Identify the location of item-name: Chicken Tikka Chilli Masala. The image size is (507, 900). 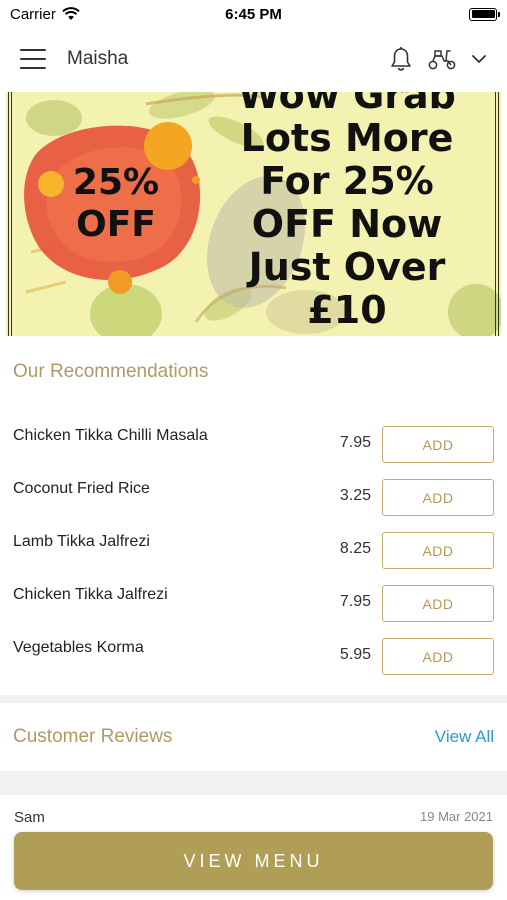
(110, 435).